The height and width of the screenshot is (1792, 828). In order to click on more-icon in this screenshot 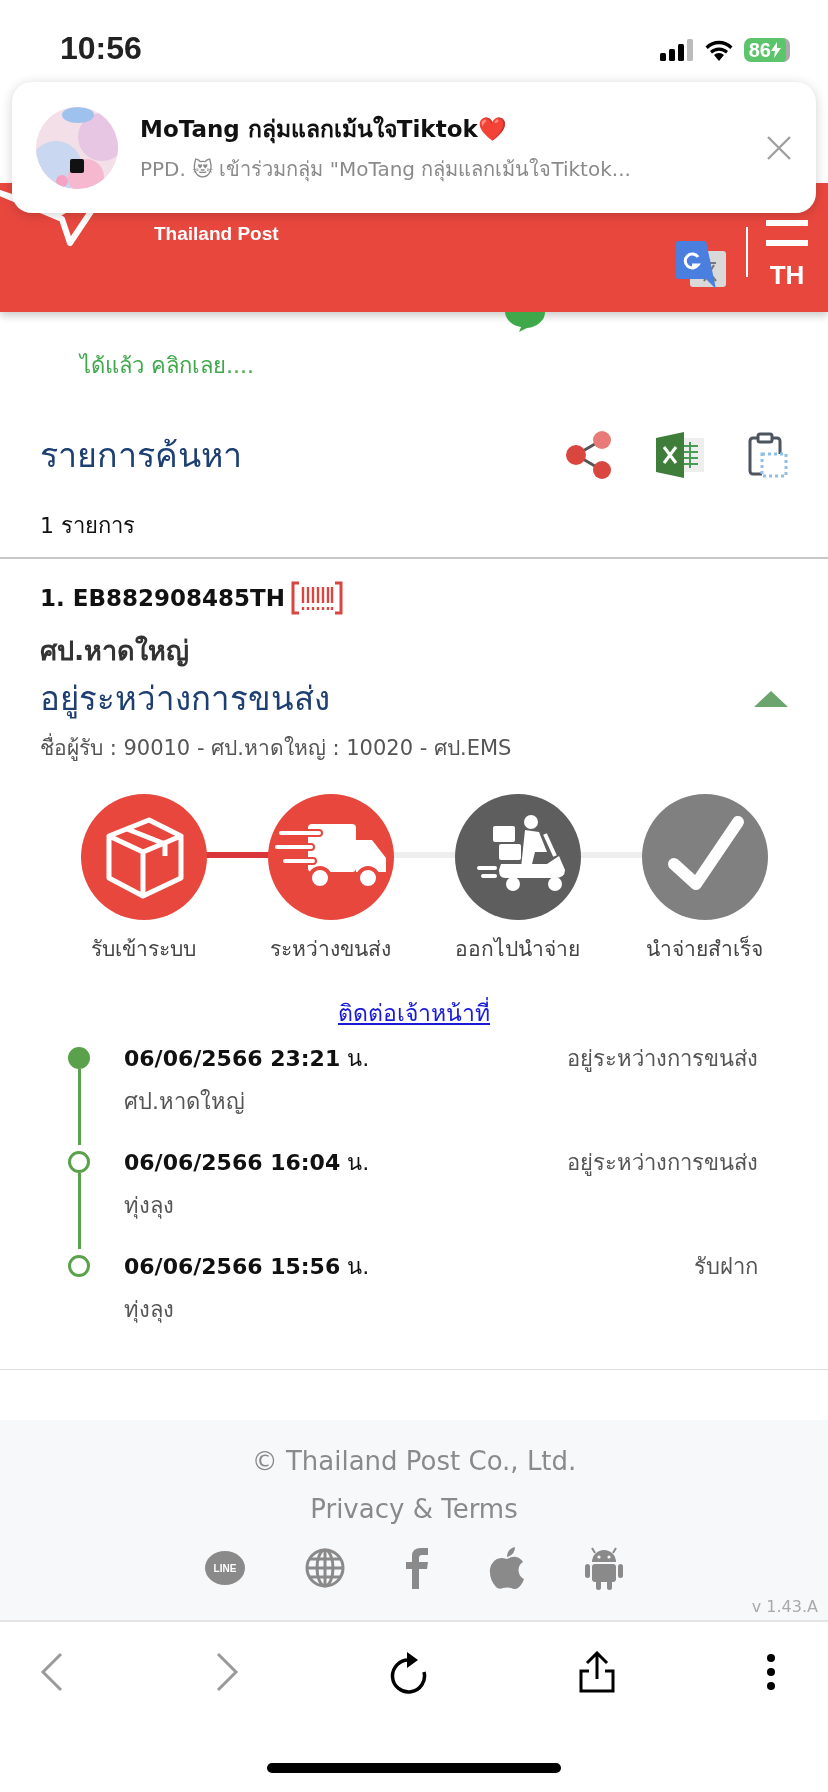, I will do `click(771, 1672)`.